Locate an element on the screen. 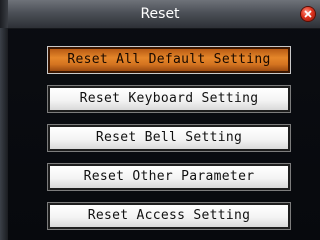 This screenshot has height=240, width=320. reset-all-default-setting-button: Reset All Default Setting is located at coordinates (169, 60).